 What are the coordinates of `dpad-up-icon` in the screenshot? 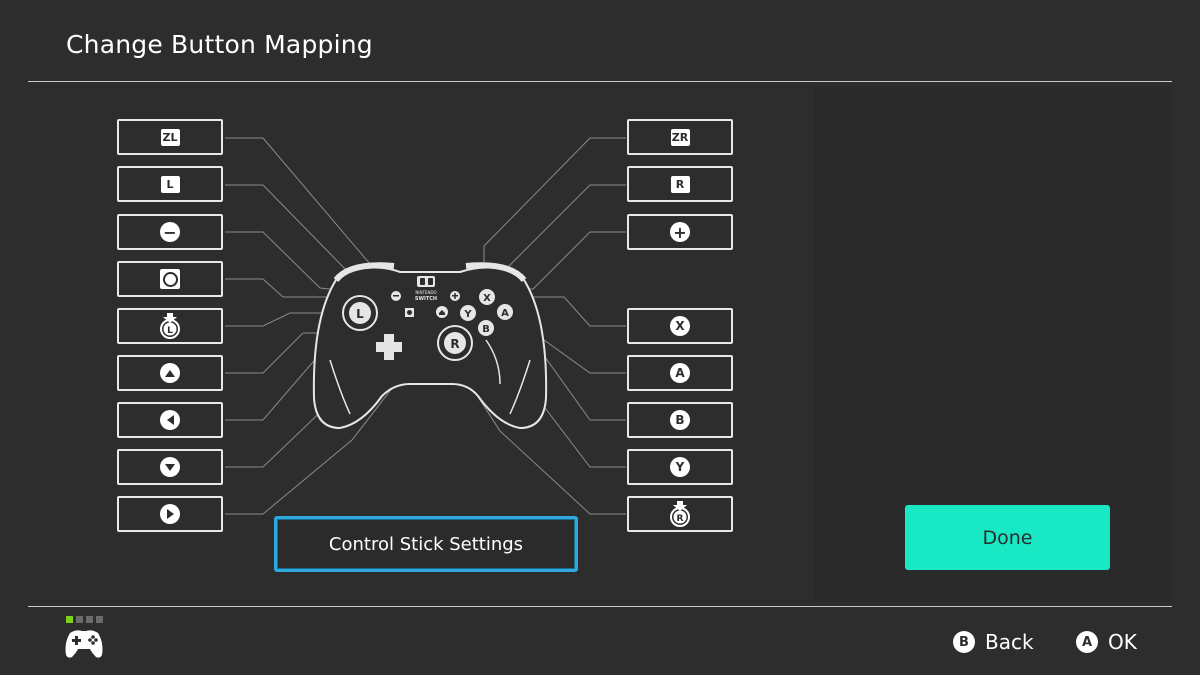 It's located at (170, 373).